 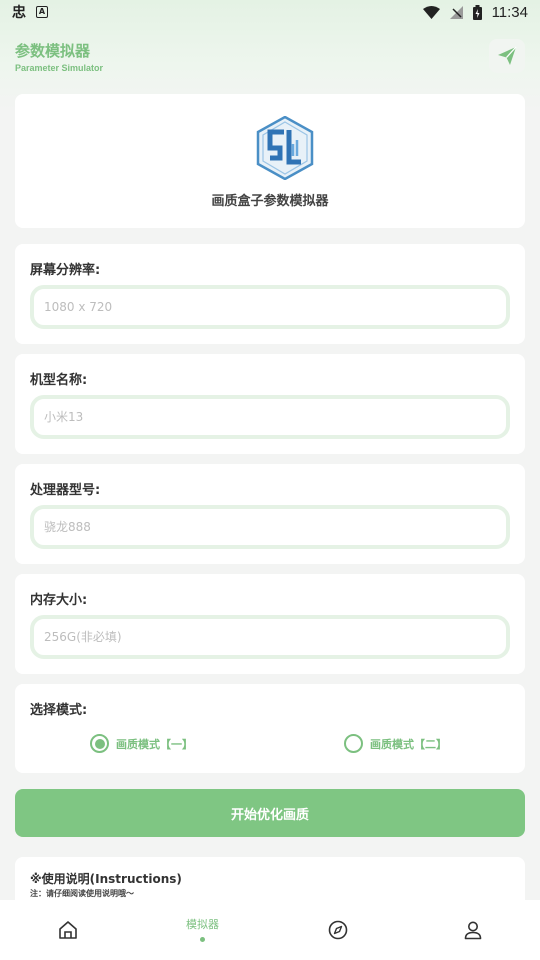 What do you see at coordinates (59, 710) in the screenshot?
I see `mode-label: 选择模式:` at bounding box center [59, 710].